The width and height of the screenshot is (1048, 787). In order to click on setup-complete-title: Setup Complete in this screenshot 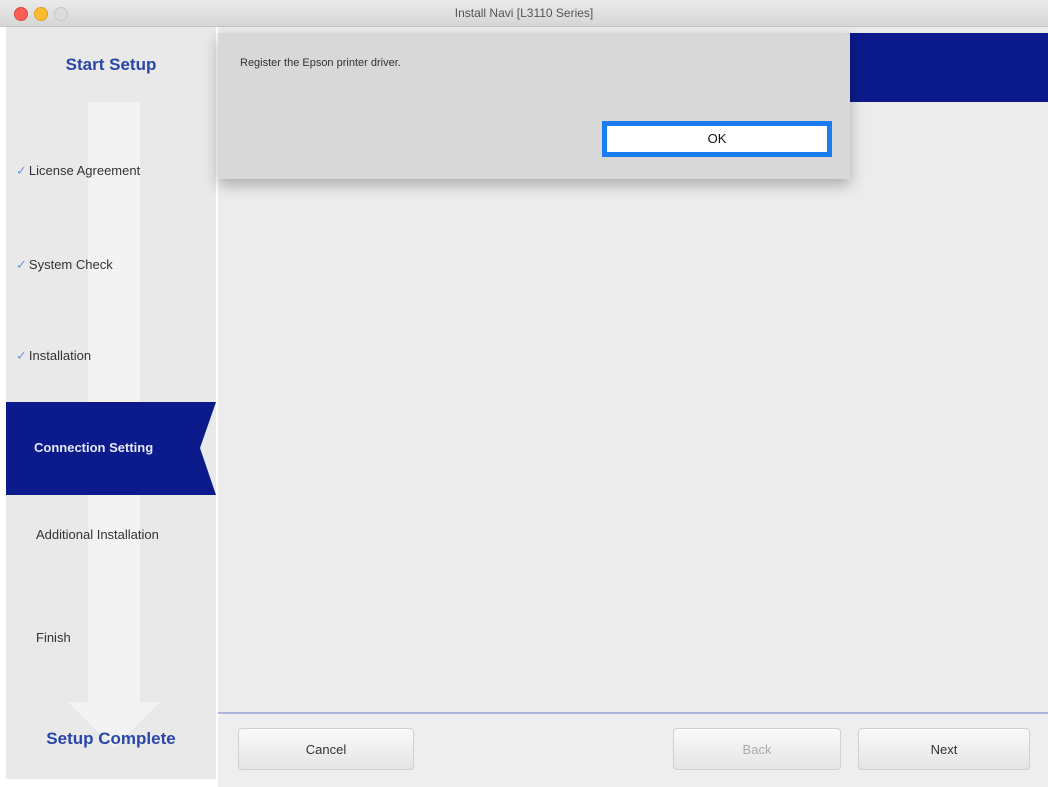, I will do `click(111, 738)`.